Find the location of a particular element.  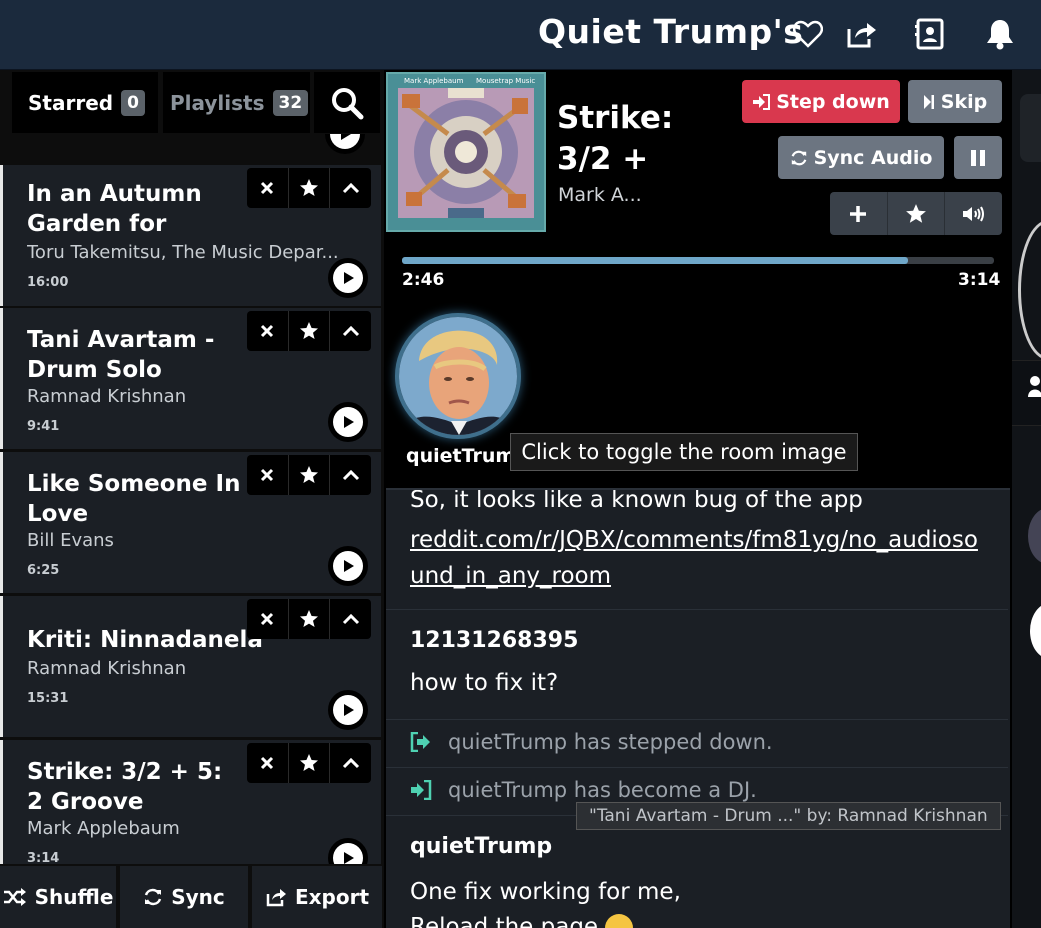

tab-playlists: Playlists 32 is located at coordinates (236, 102).